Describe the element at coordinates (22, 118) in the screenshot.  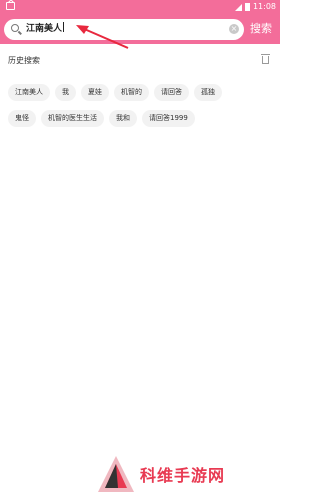
I see `history-tag: 鬼怪` at that location.